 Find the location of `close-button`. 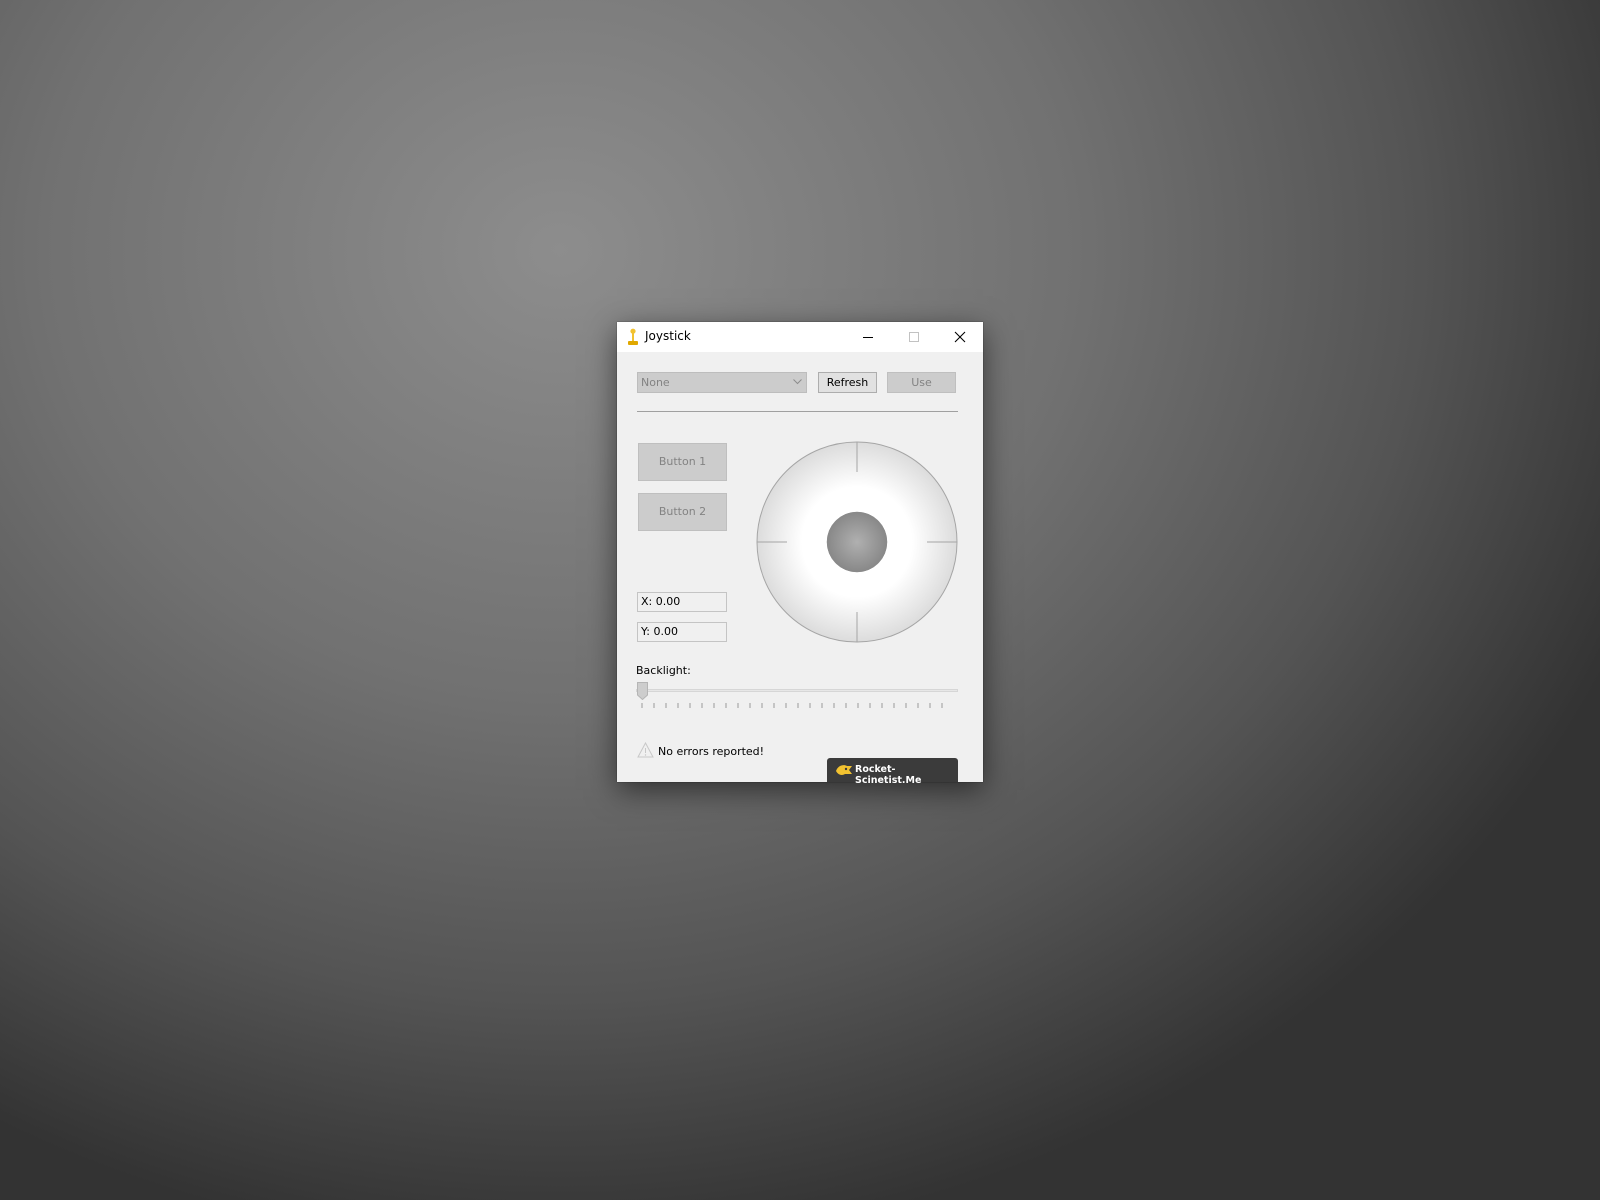

close-button is located at coordinates (960, 337).